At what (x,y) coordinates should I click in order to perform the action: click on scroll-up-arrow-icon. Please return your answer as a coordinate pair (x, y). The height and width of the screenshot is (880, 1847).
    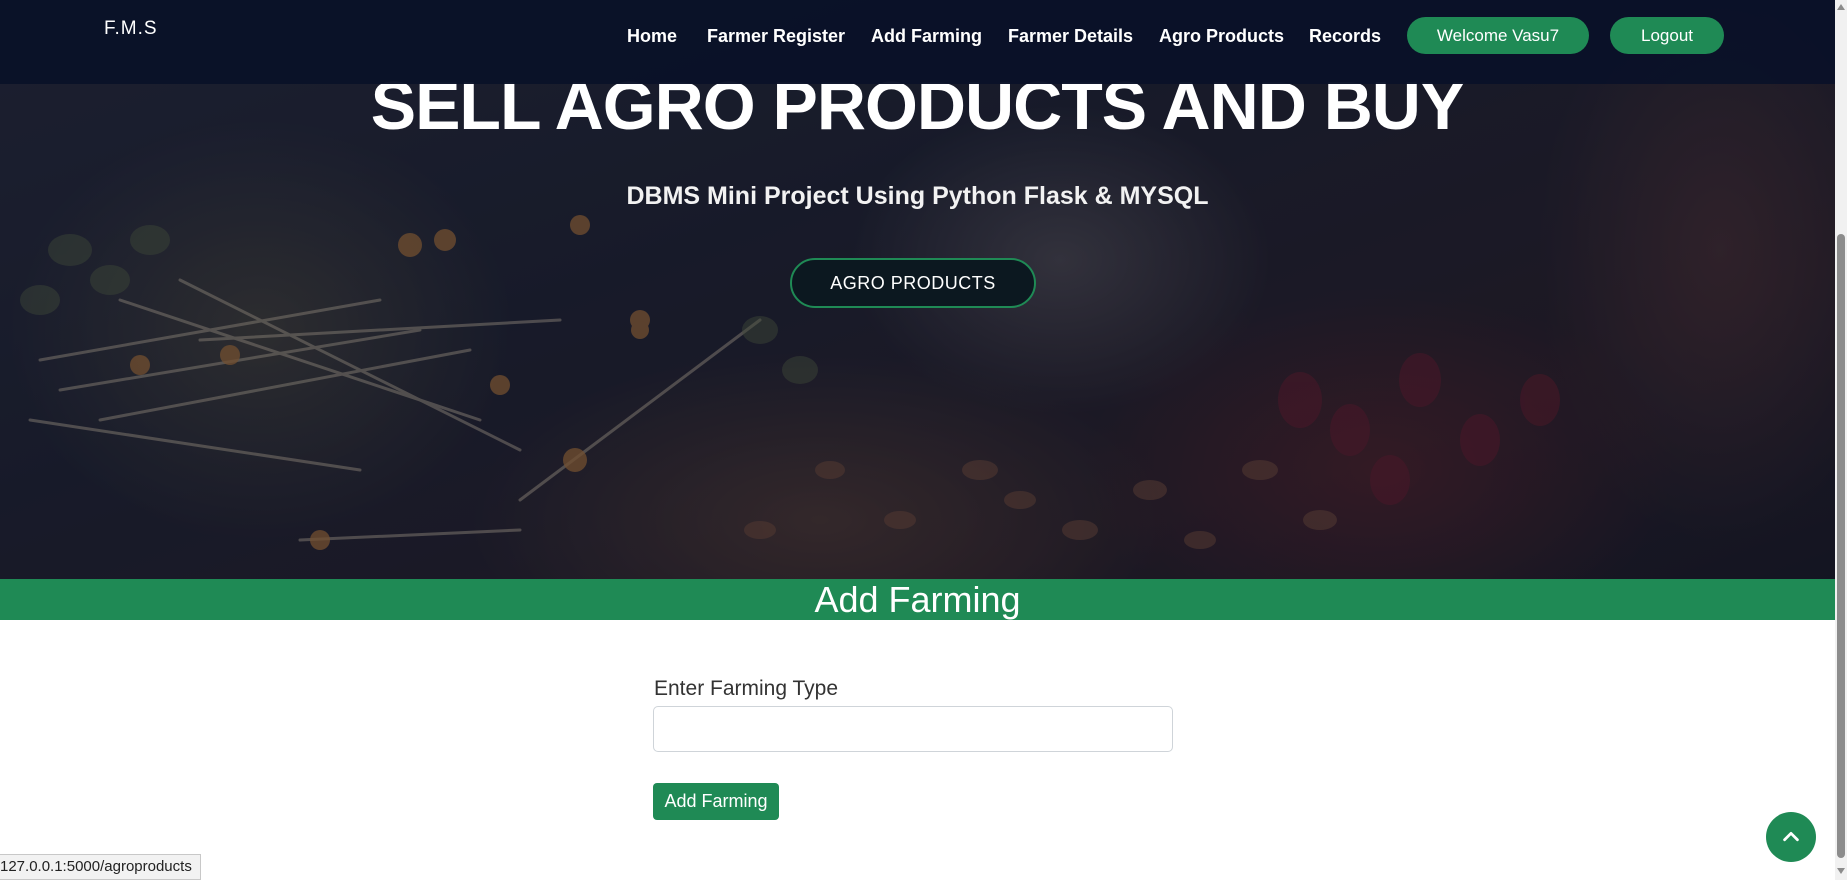
    Looking at the image, I should click on (1841, 7).